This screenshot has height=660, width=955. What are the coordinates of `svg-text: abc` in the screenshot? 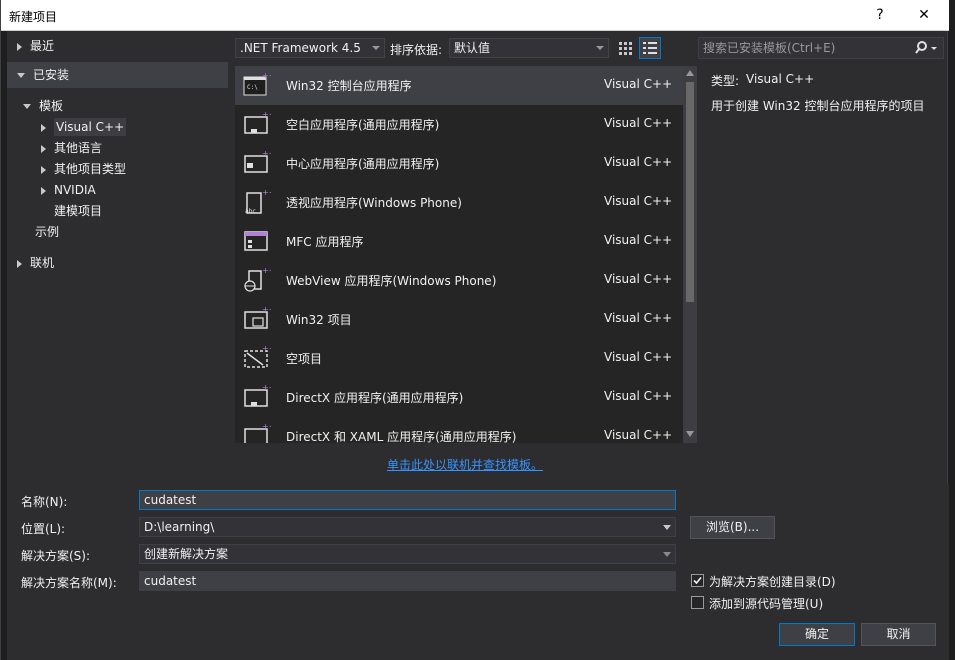 It's located at (250, 211).